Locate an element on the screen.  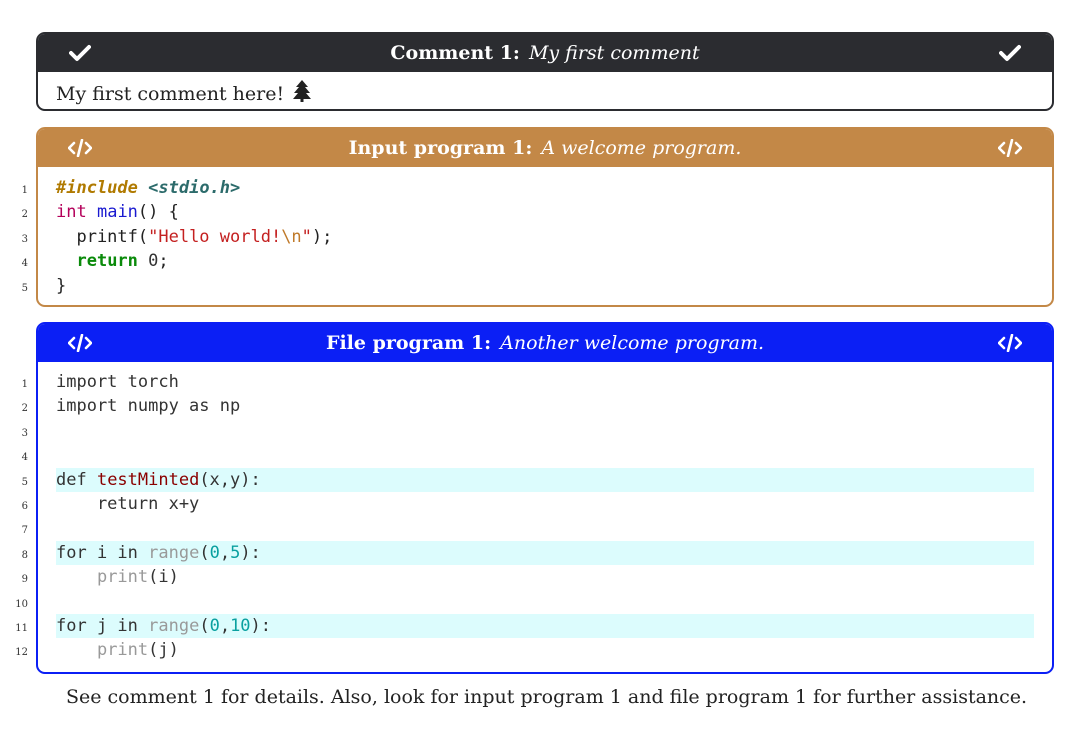
code-line: 10 is located at coordinates (524, 602).